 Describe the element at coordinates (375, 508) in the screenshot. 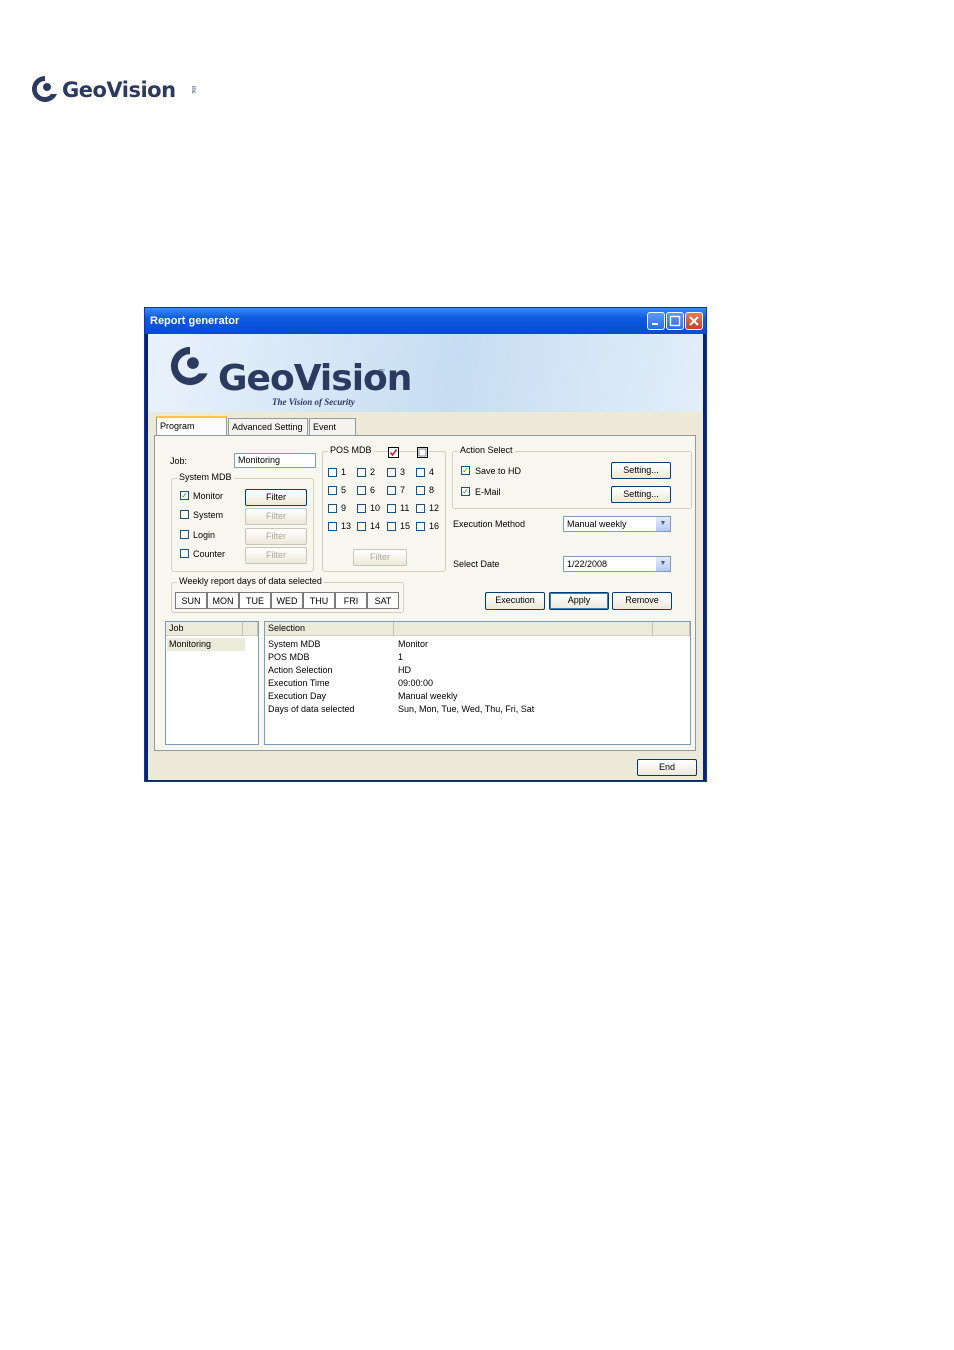

I see `pos-channel-label: 10` at that location.